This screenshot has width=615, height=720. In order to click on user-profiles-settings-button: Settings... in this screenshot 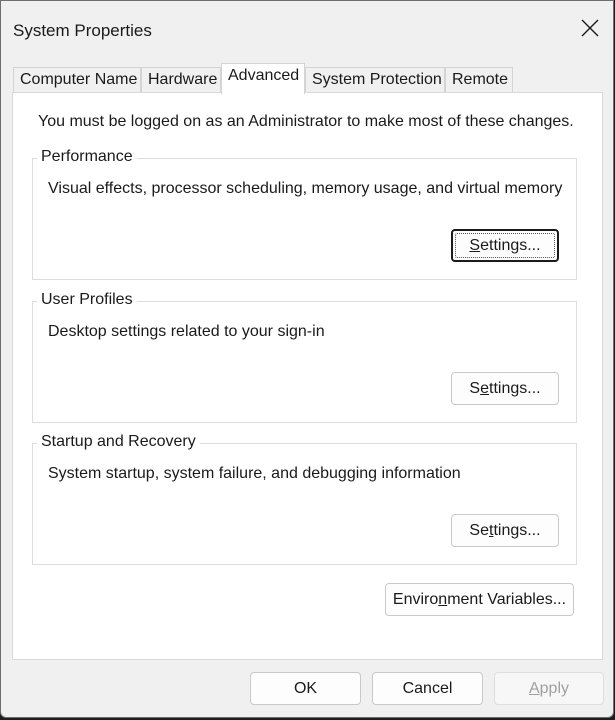, I will do `click(505, 388)`.